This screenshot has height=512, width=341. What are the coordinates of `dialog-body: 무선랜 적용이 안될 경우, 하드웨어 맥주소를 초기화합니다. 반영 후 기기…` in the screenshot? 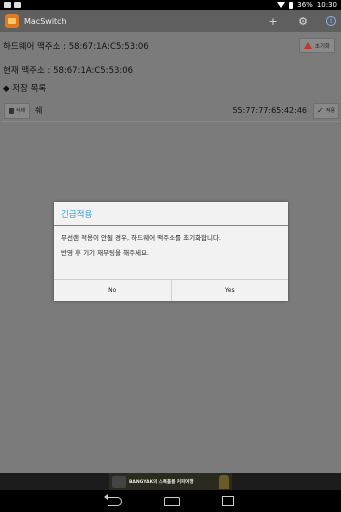 It's located at (171, 242).